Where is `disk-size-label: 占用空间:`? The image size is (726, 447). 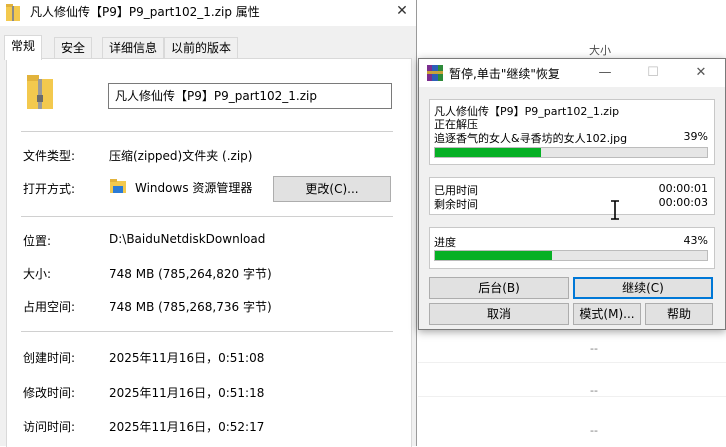
disk-size-label: 占用空间: is located at coordinates (49, 307).